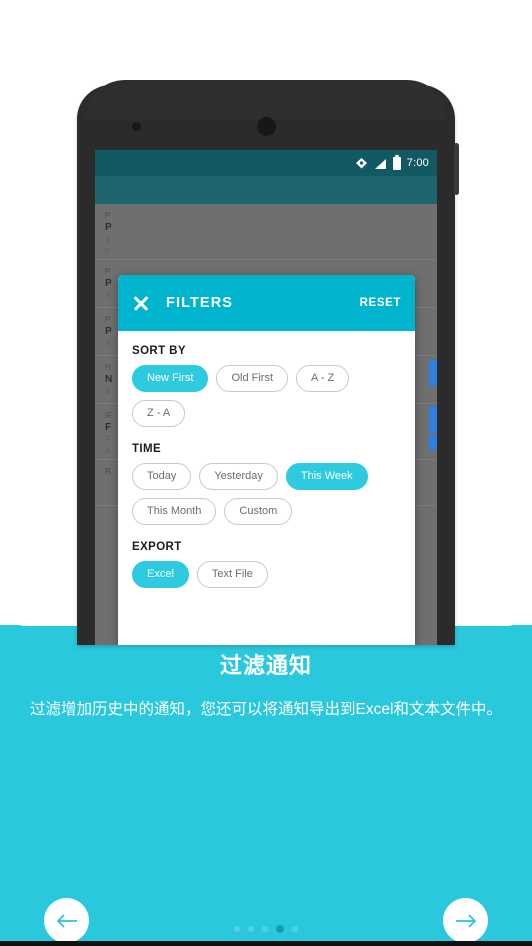  I want to click on page-title: 过滤通知, so click(265, 665).